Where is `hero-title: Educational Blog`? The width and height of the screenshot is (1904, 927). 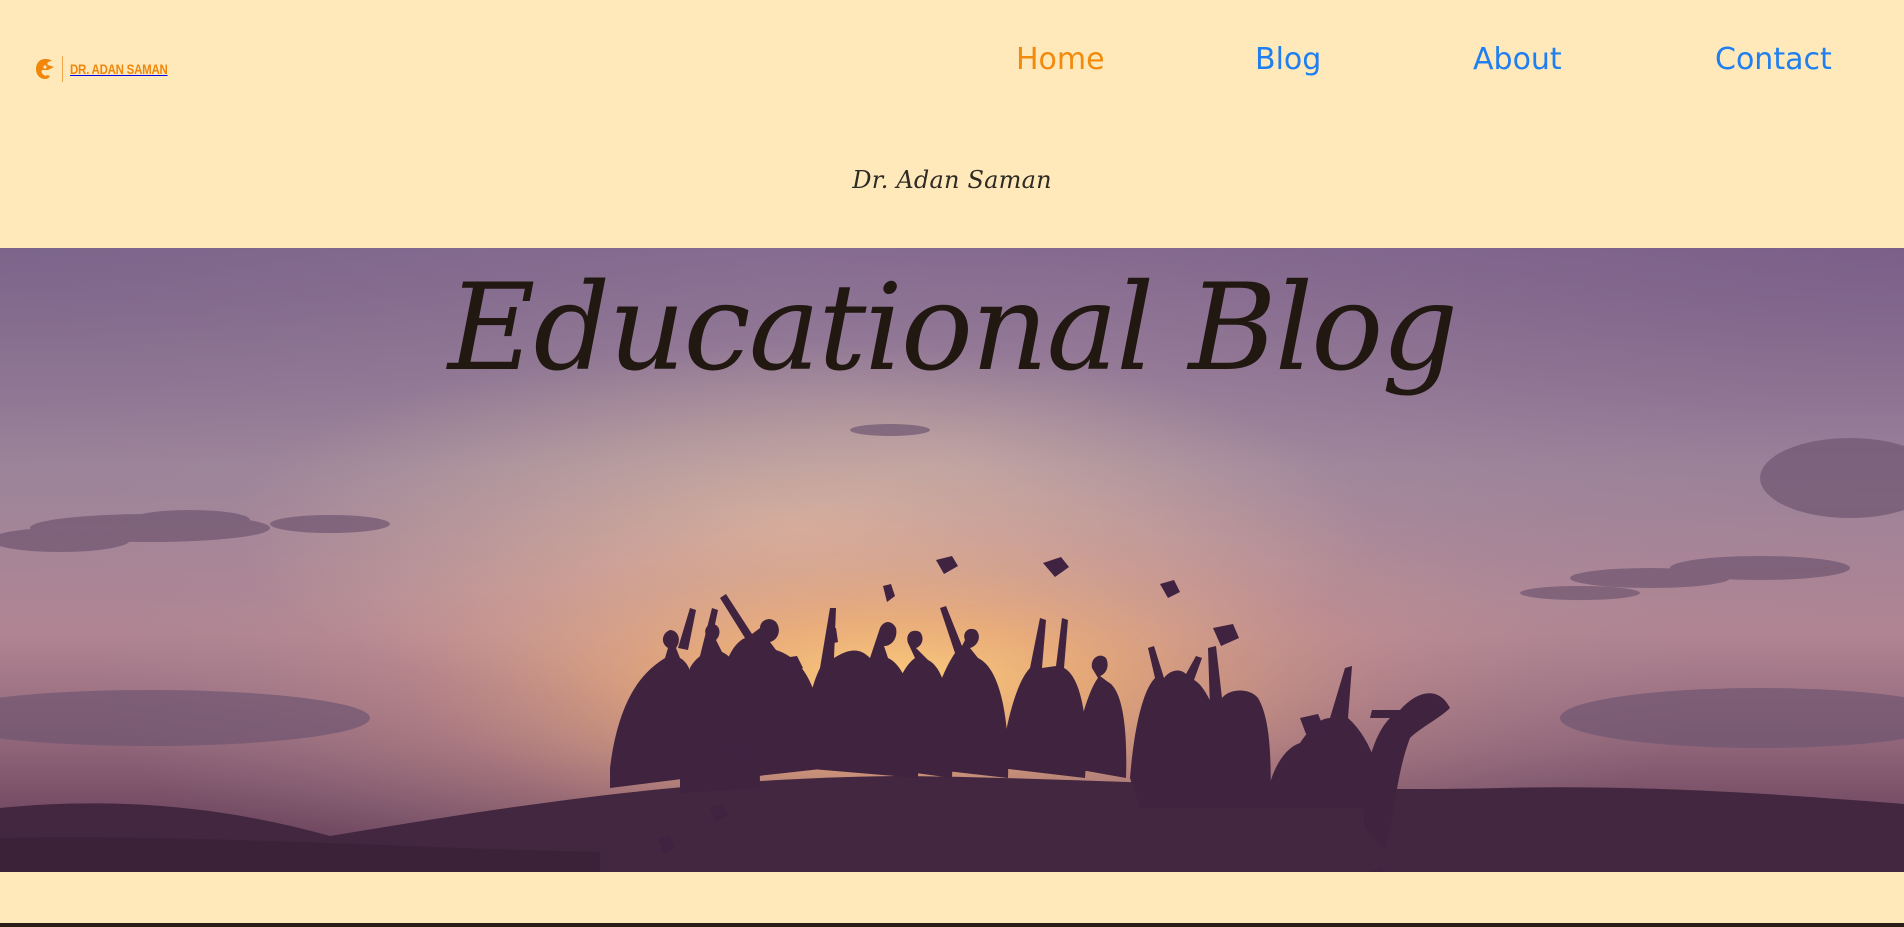
hero-title: Educational Blog is located at coordinates (952, 328).